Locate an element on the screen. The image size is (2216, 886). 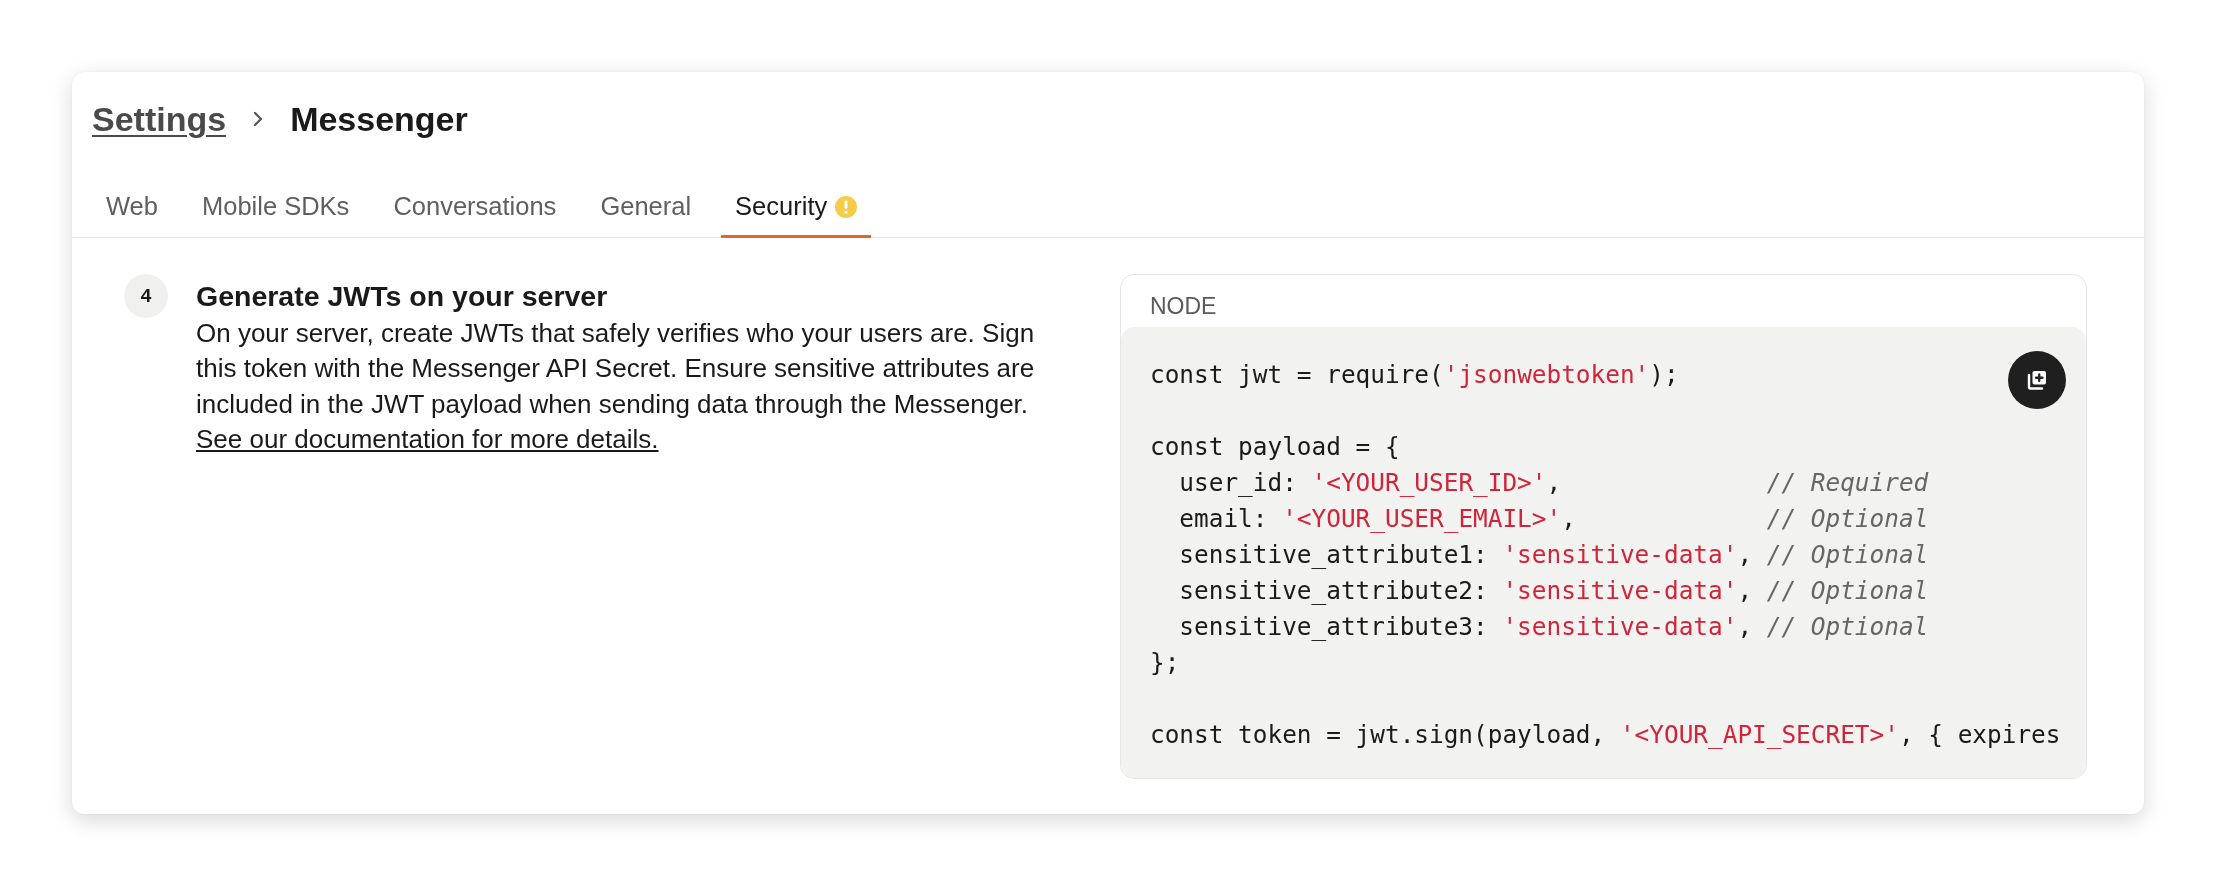
code-line: sensitive_attribute2: 'sensitive-data', // Optional is located at coordinates (1553, 590).